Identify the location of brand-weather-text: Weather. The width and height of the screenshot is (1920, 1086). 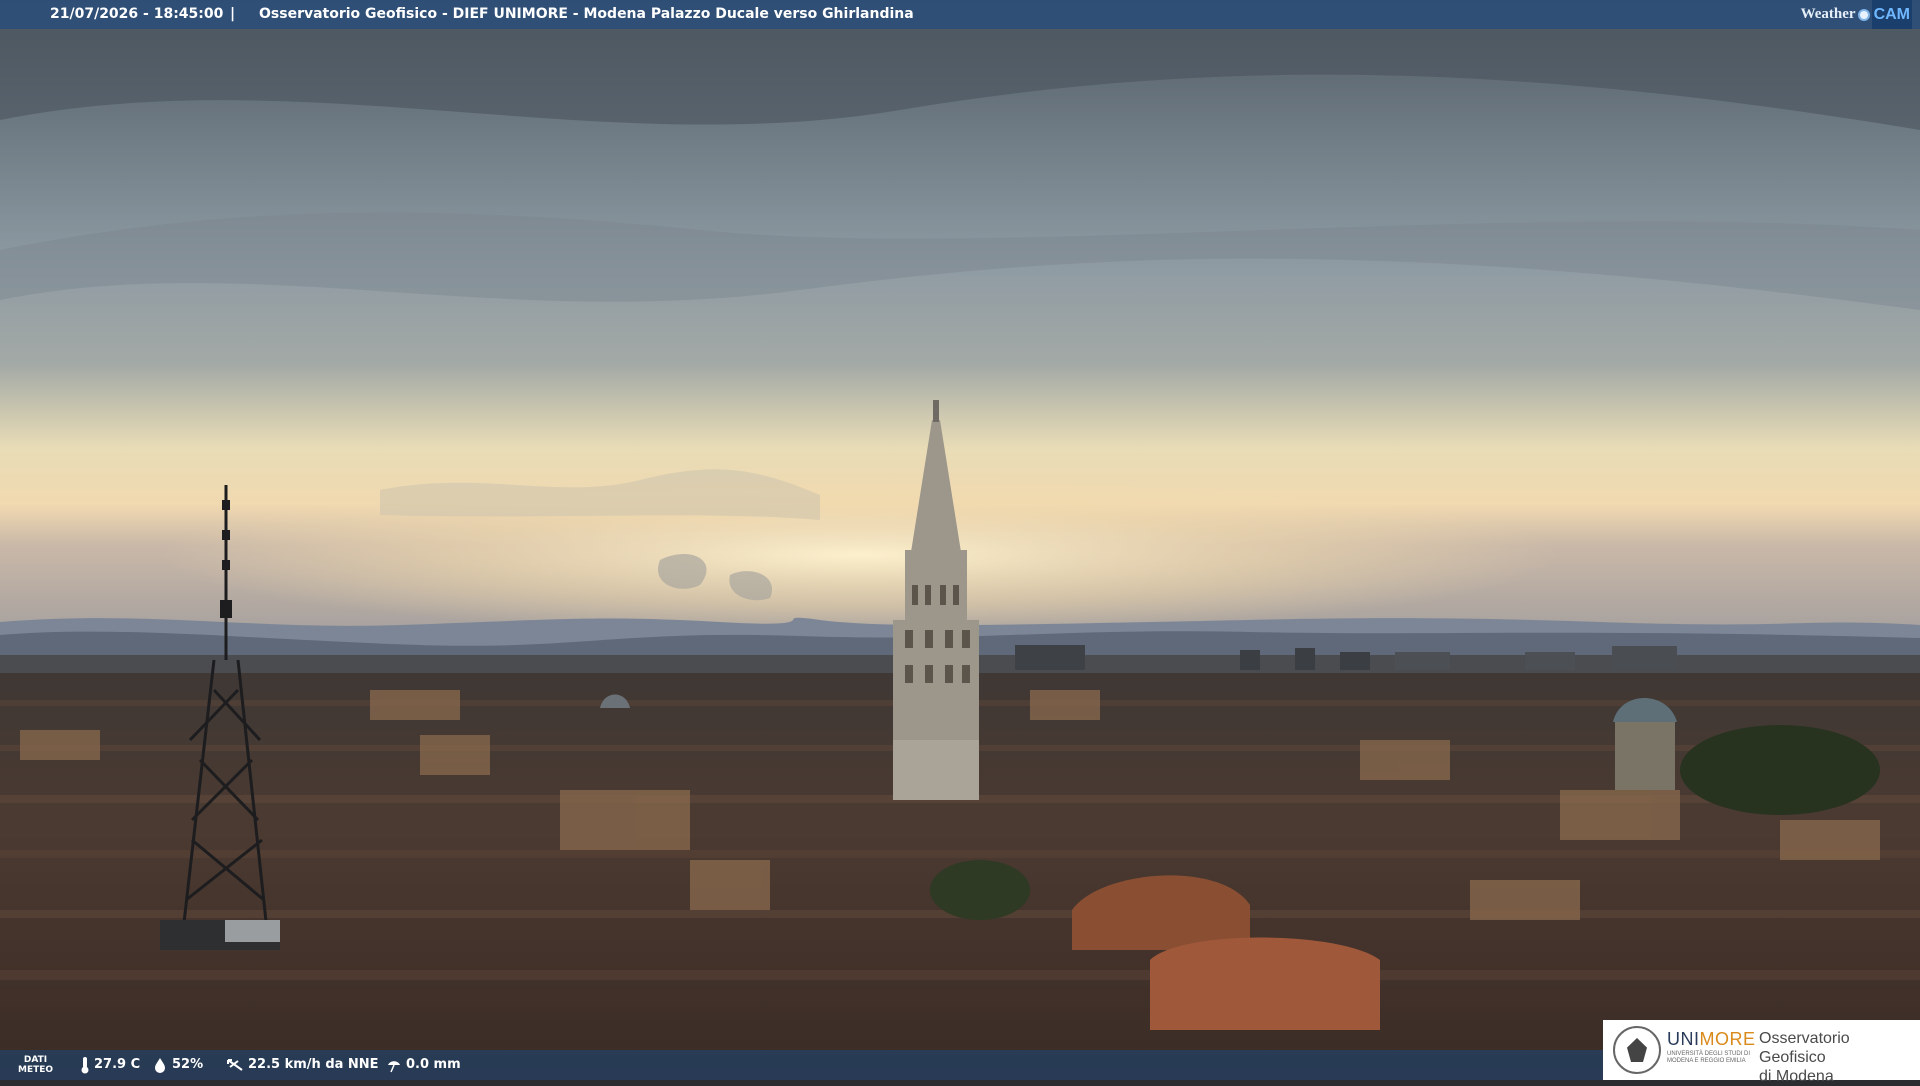
(1828, 14).